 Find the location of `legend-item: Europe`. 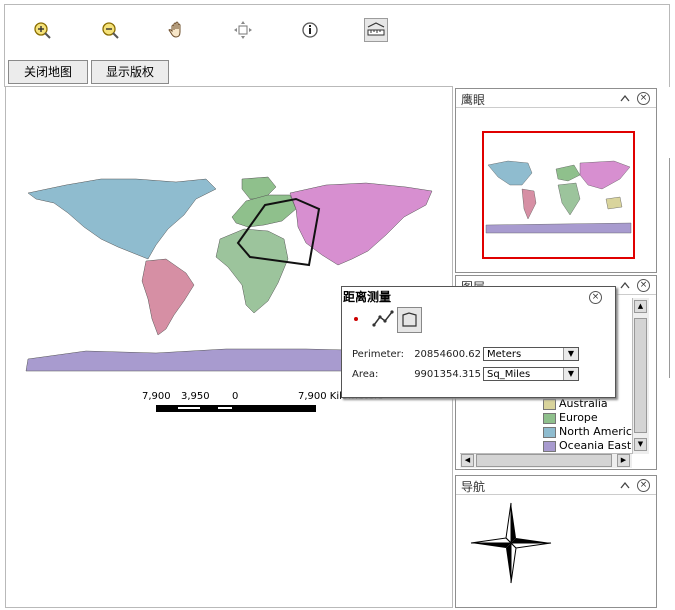

legend-item: Europe is located at coordinates (570, 417).